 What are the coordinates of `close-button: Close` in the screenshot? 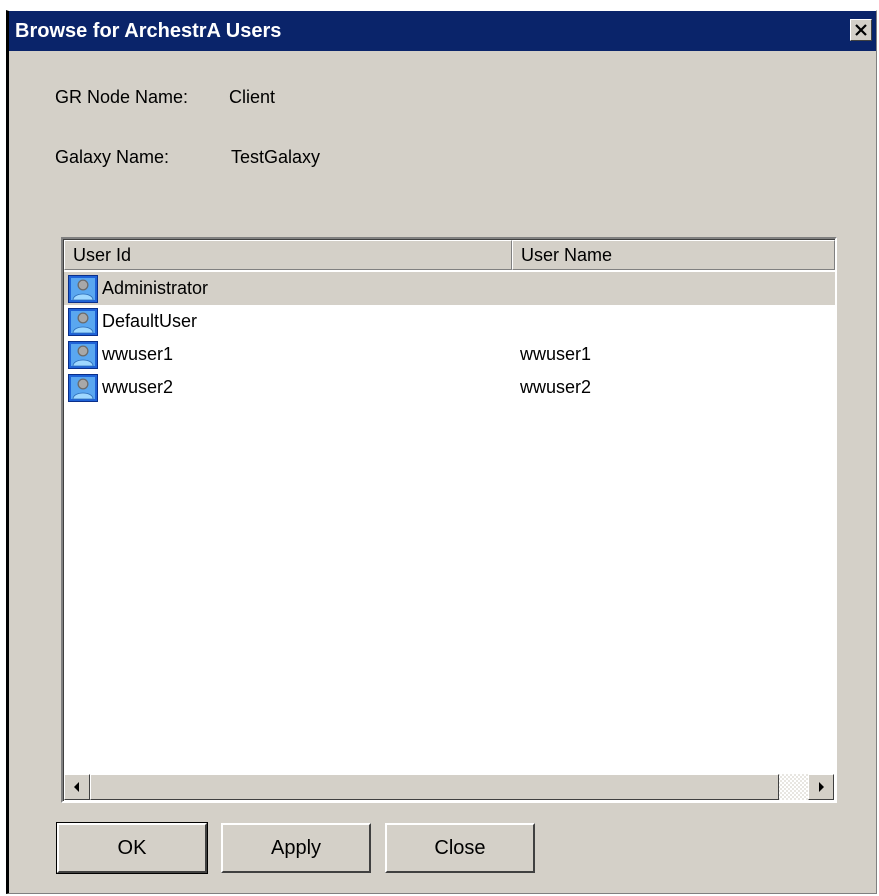 It's located at (460, 848).